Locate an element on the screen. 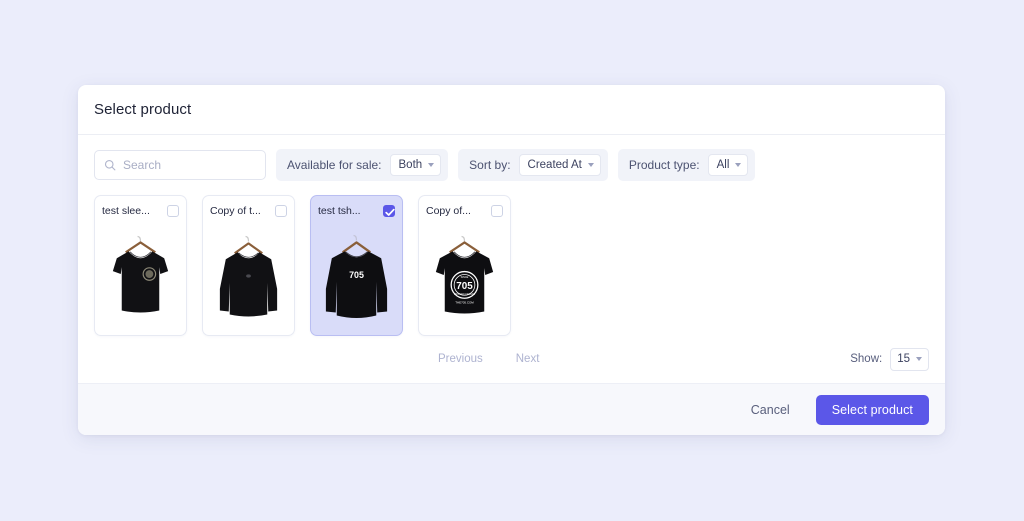 Image resolution: width=1024 pixels, height=521 pixels. filter-label-product-type: Product type: is located at coordinates (664, 165).